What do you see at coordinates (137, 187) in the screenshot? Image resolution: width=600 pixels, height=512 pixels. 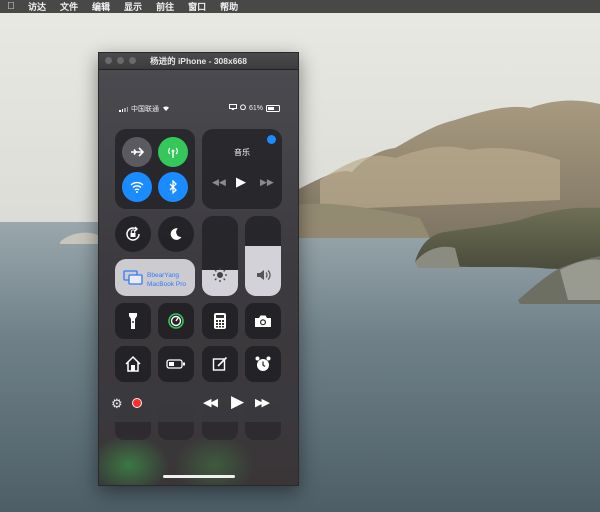 I see `wifi-icon` at bounding box center [137, 187].